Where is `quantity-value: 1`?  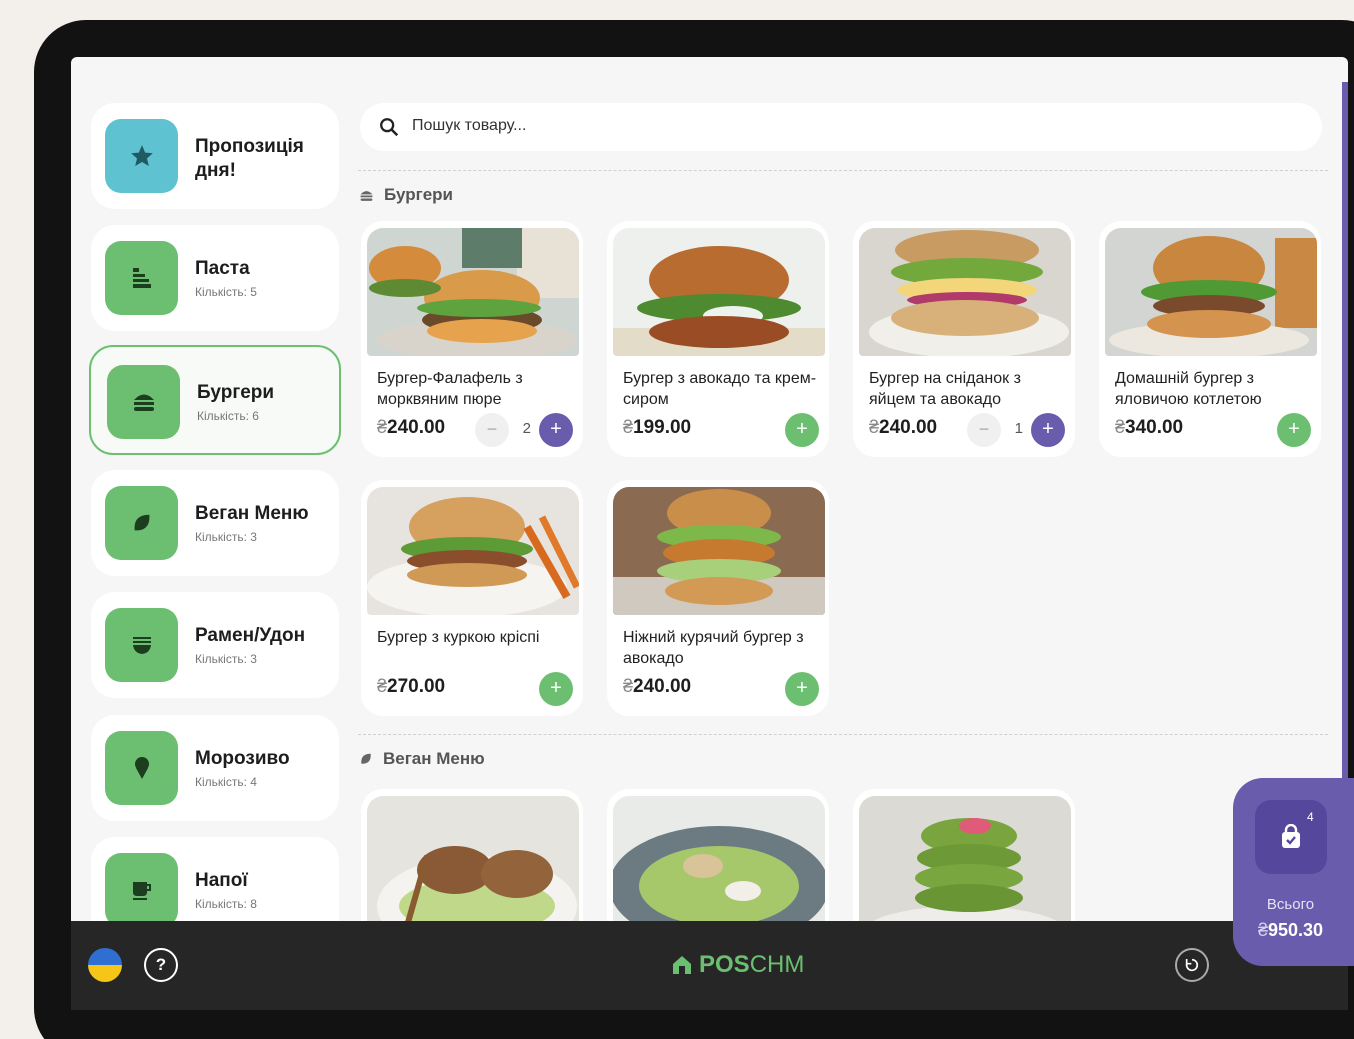
quantity-value: 1 is located at coordinates (1018, 428).